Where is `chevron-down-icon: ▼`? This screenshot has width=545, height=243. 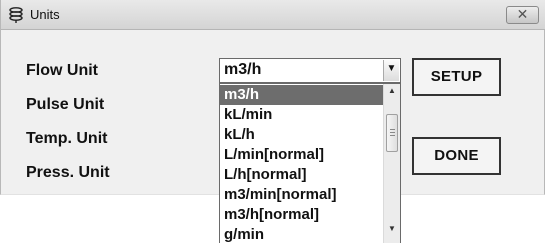 chevron-down-icon: ▼ is located at coordinates (391, 68).